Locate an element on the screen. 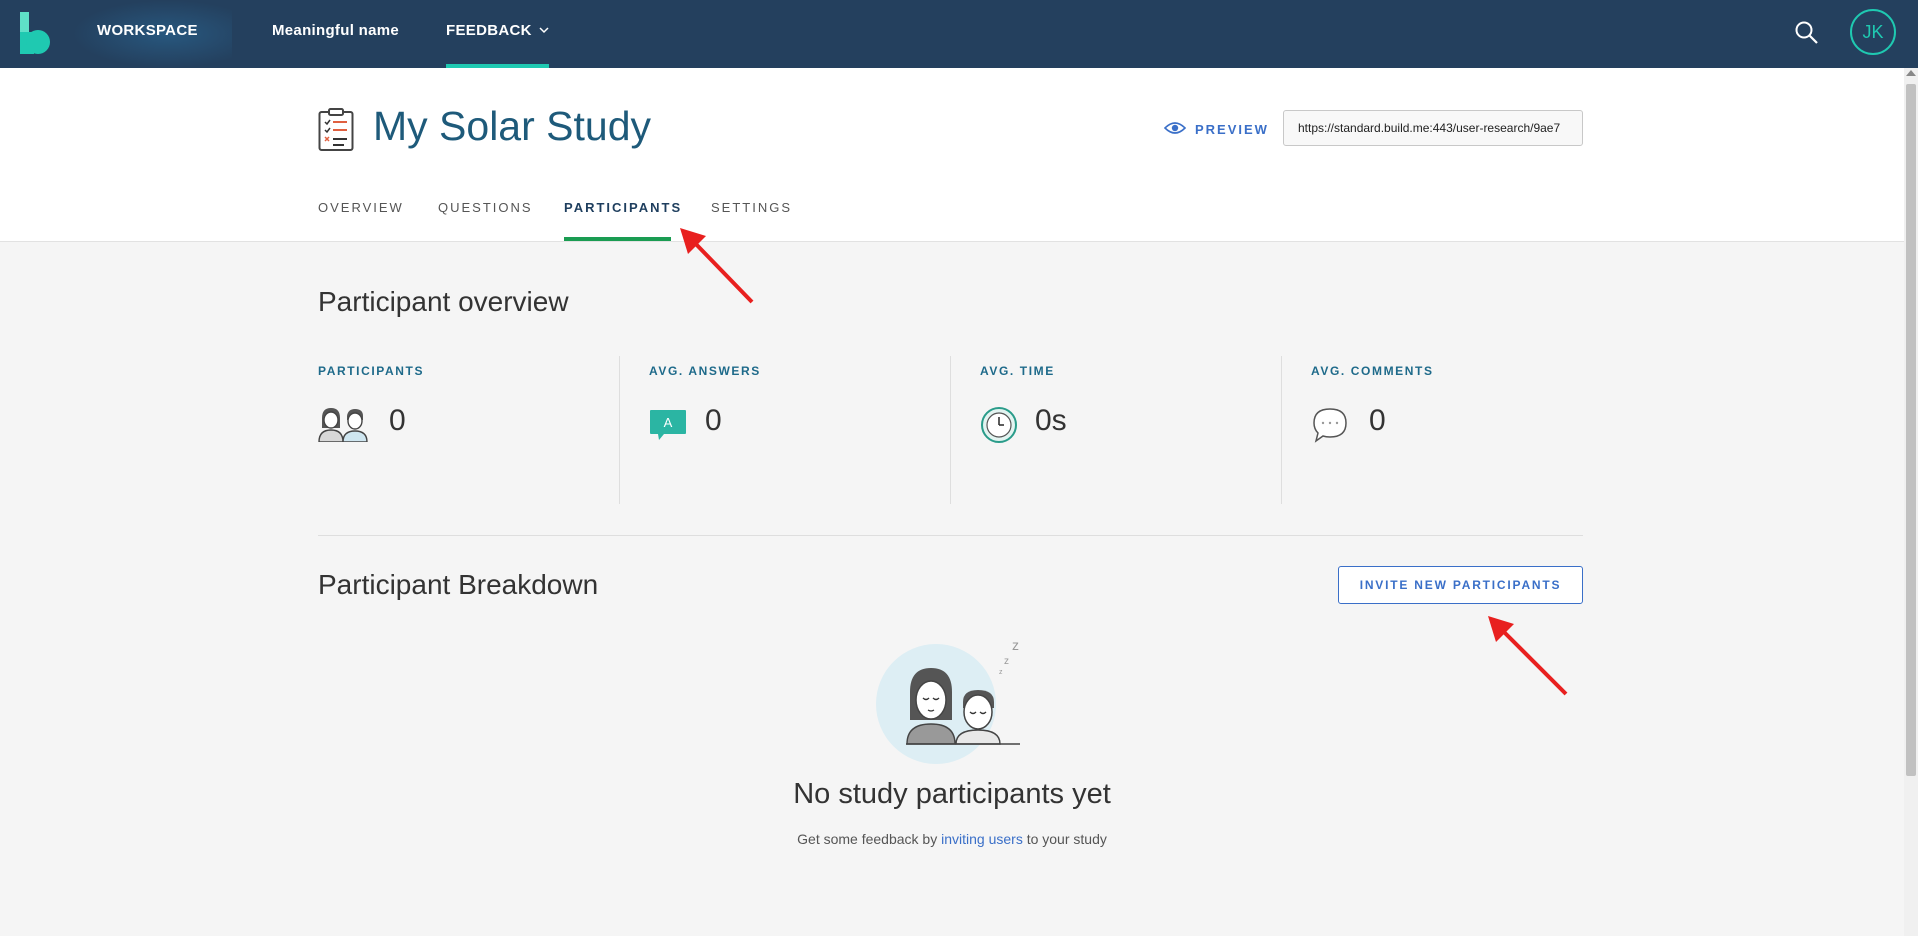 This screenshot has height=936, width=1918. inviting-users-link: inviting users is located at coordinates (982, 839).